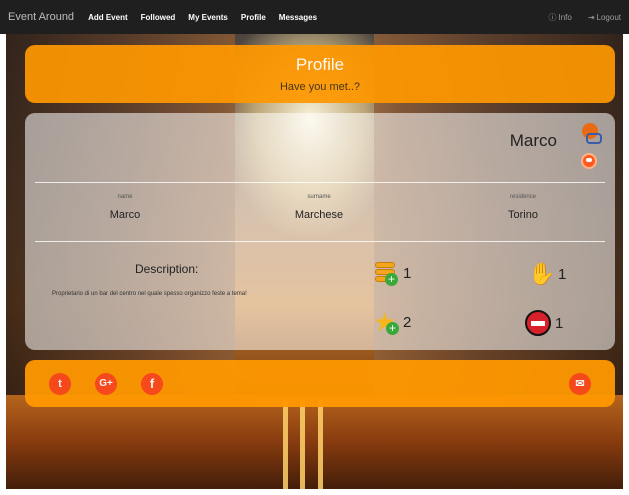  What do you see at coordinates (386, 273) in the screenshot?
I see `event-stack-add-icon: +` at bounding box center [386, 273].